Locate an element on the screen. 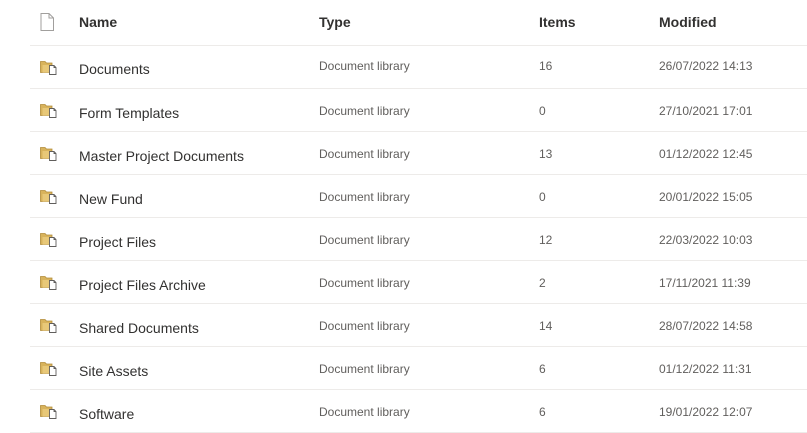 This screenshot has height=433, width=807. column-header-modified: Modified is located at coordinates (688, 22).